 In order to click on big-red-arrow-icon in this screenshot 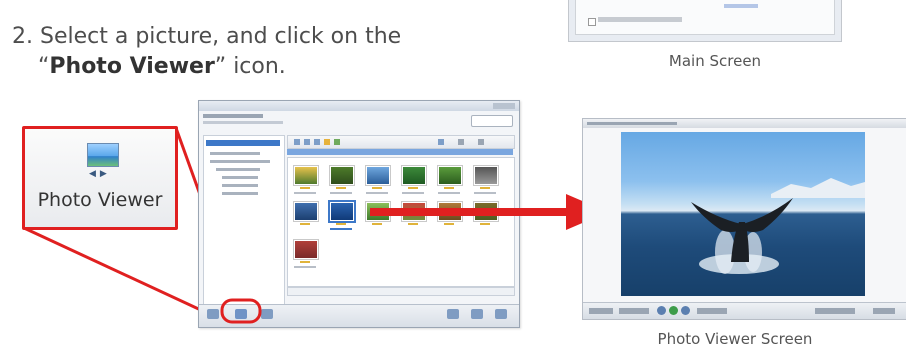, I will do `click(489, 212)`.